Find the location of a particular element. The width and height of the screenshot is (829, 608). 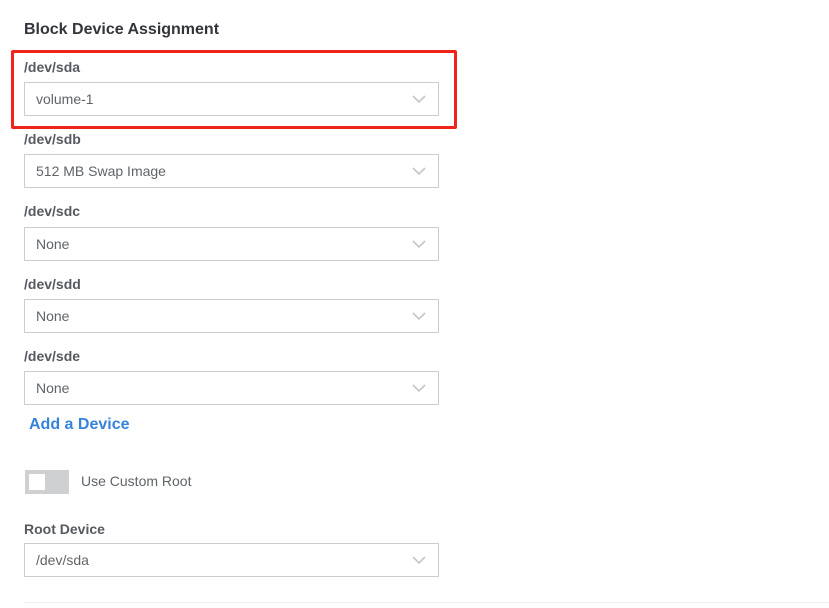

toggle-knob is located at coordinates (37, 482).